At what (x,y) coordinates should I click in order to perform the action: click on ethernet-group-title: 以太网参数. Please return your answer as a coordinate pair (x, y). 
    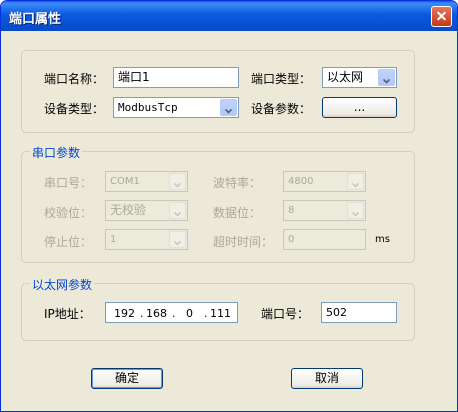
    Looking at the image, I should click on (62, 284).